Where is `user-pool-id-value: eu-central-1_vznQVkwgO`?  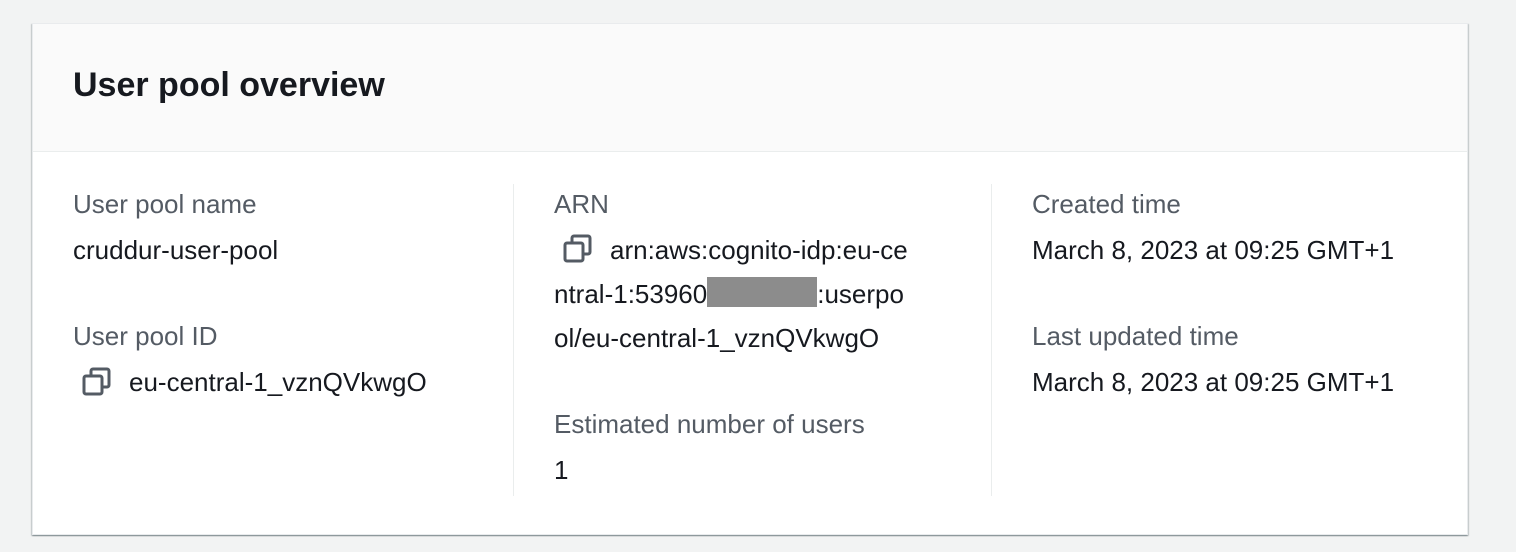 user-pool-id-value: eu-central-1_vznQVkwgO is located at coordinates (278, 382).